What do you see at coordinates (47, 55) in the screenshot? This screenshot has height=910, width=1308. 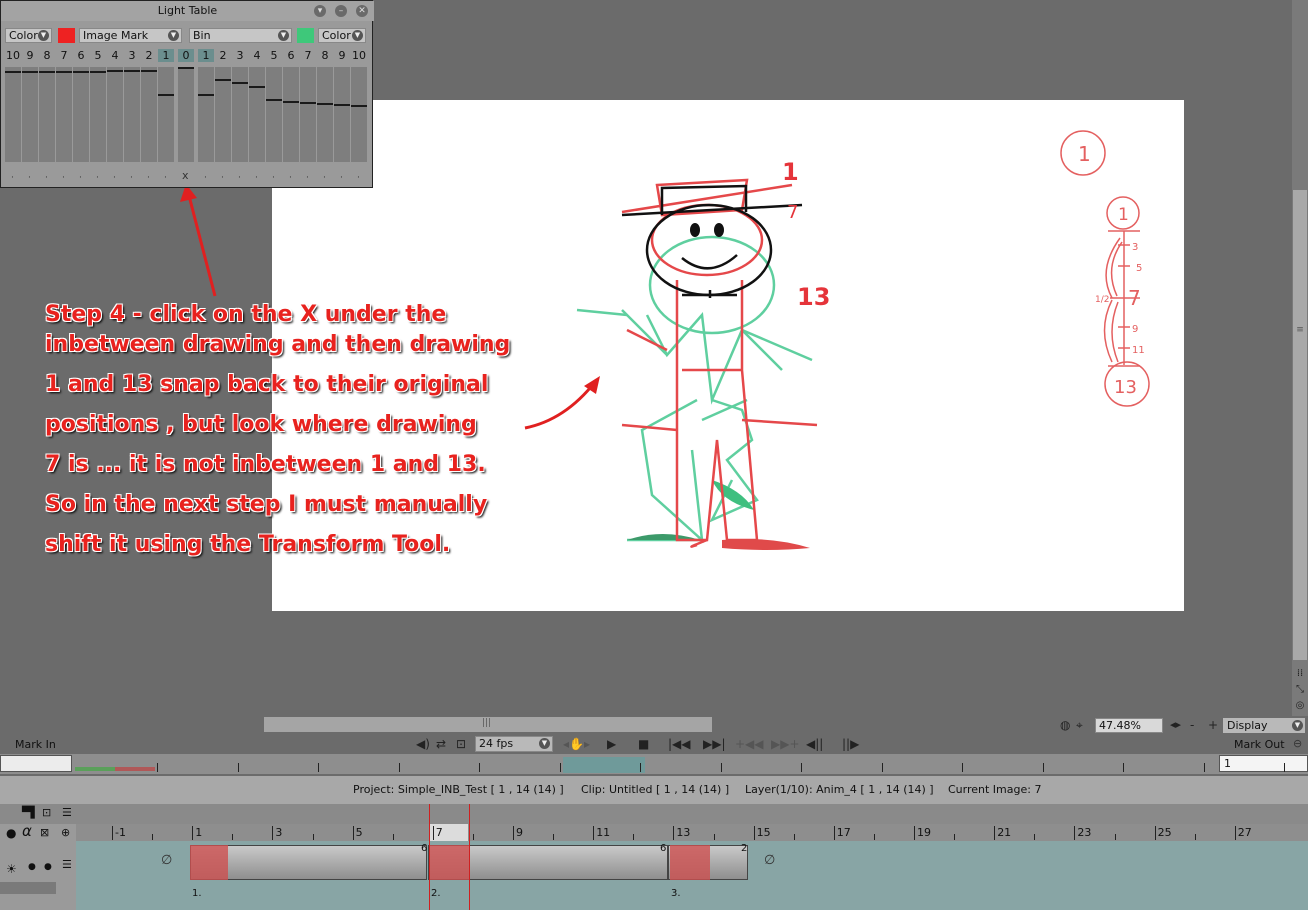 I see `left-layer-number: 8` at bounding box center [47, 55].